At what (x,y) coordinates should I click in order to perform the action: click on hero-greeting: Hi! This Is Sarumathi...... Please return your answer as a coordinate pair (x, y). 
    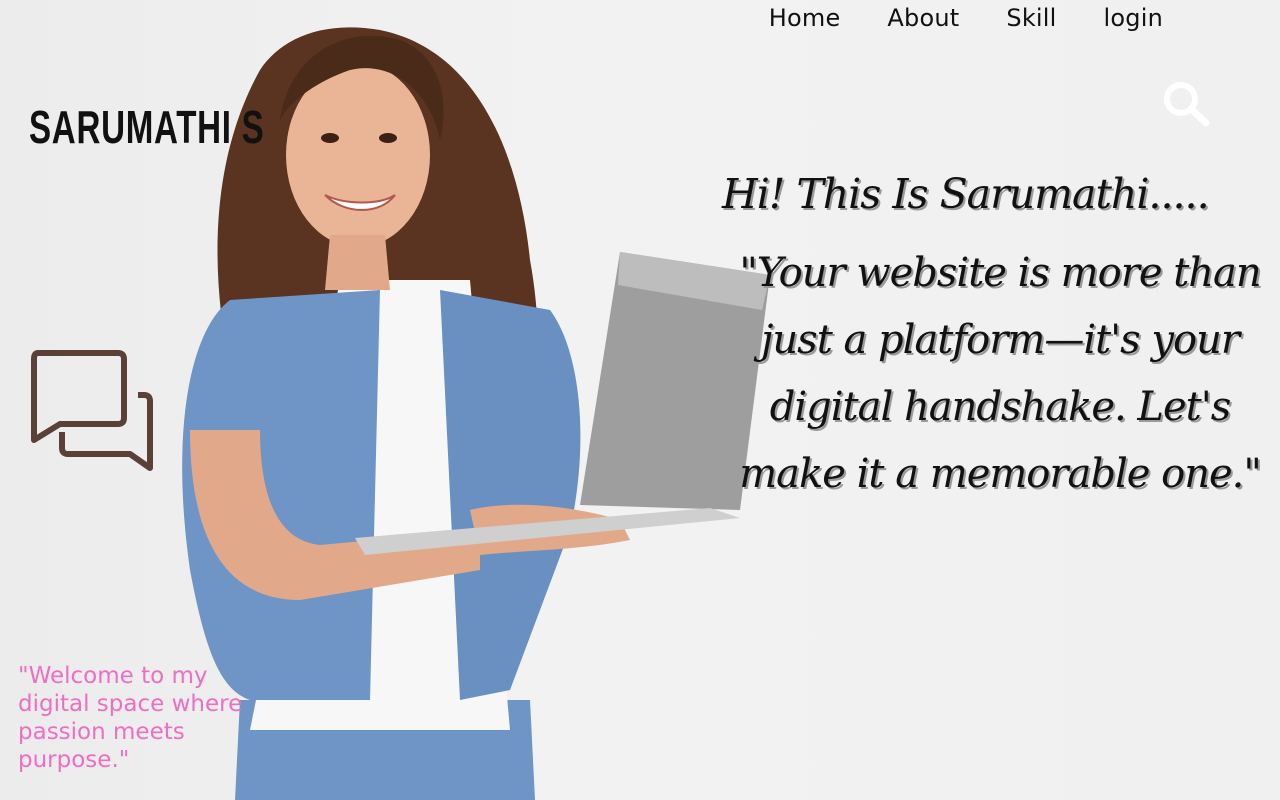
    Looking at the image, I should click on (966, 194).